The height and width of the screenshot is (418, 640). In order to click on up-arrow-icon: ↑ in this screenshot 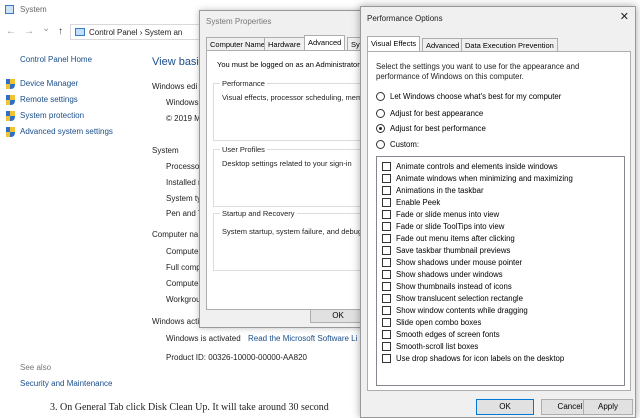, I will do `click(60, 31)`.